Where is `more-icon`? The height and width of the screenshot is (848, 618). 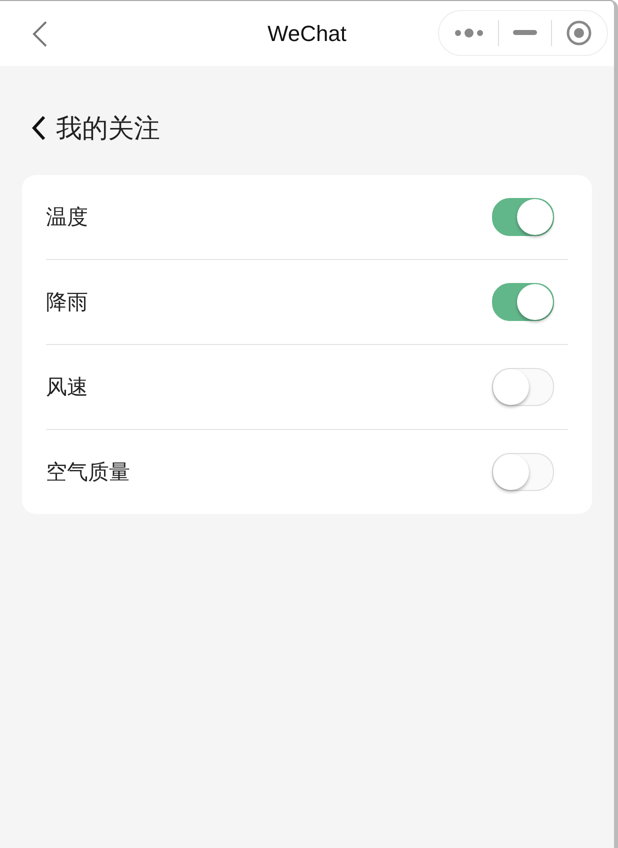 more-icon is located at coordinates (469, 33).